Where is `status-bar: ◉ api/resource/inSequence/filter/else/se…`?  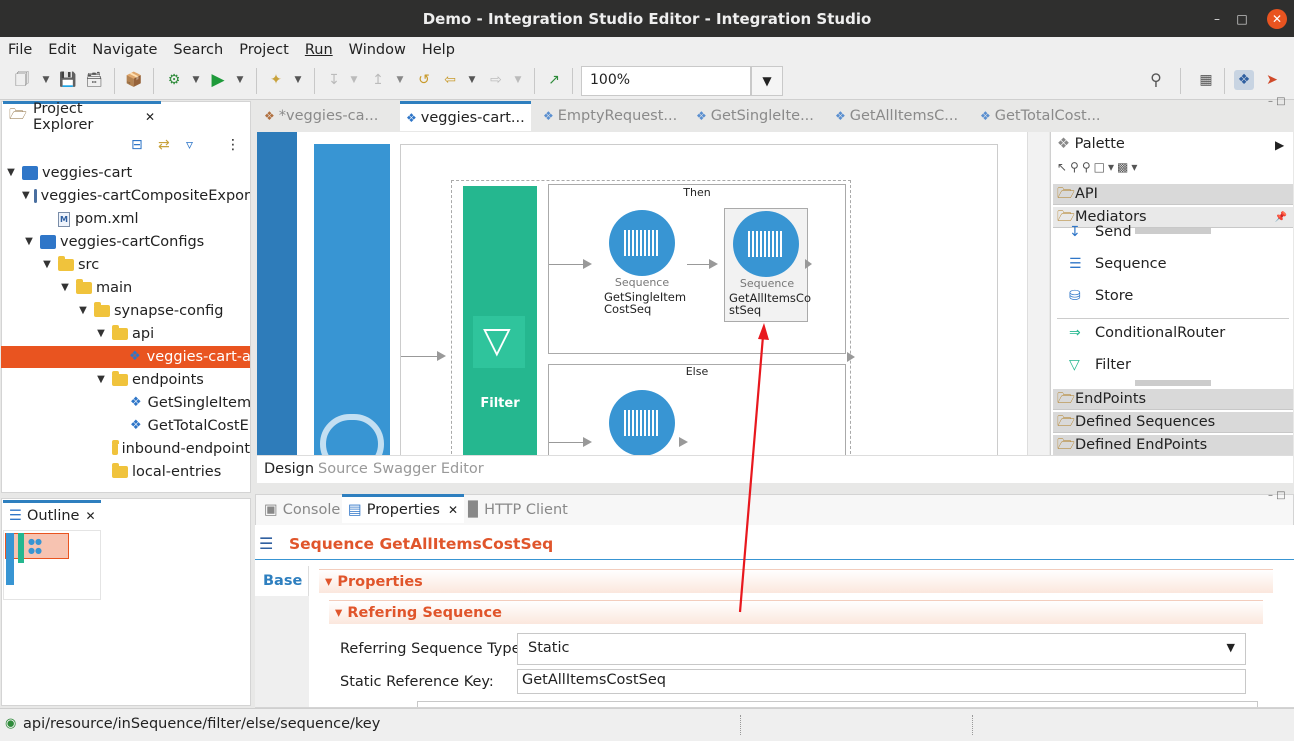
status-bar: ◉ api/resource/inSequence/filter/else/se… is located at coordinates (647, 724).